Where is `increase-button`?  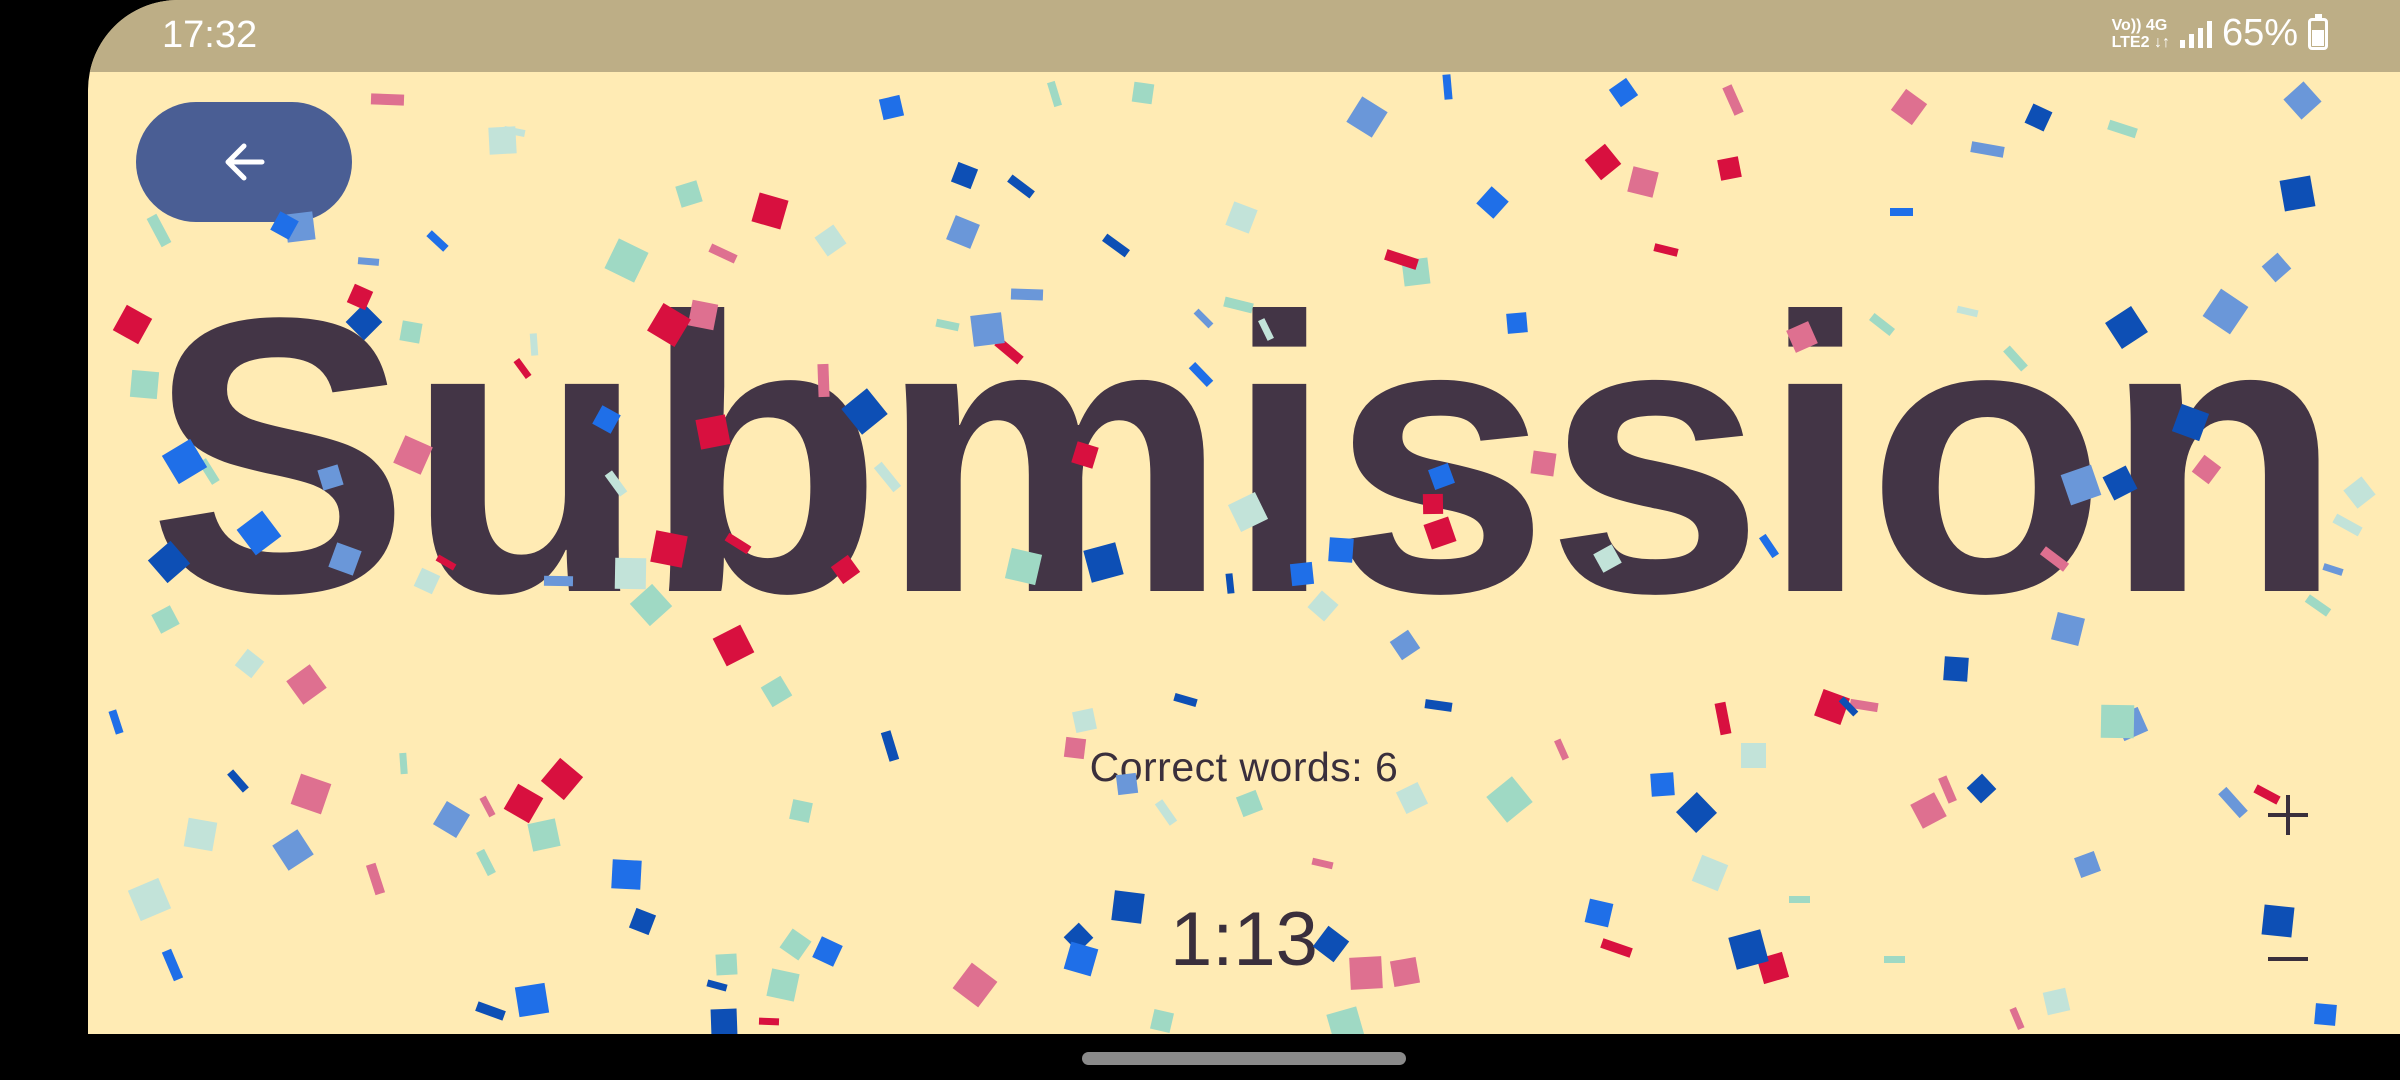 increase-button is located at coordinates (2288, 815).